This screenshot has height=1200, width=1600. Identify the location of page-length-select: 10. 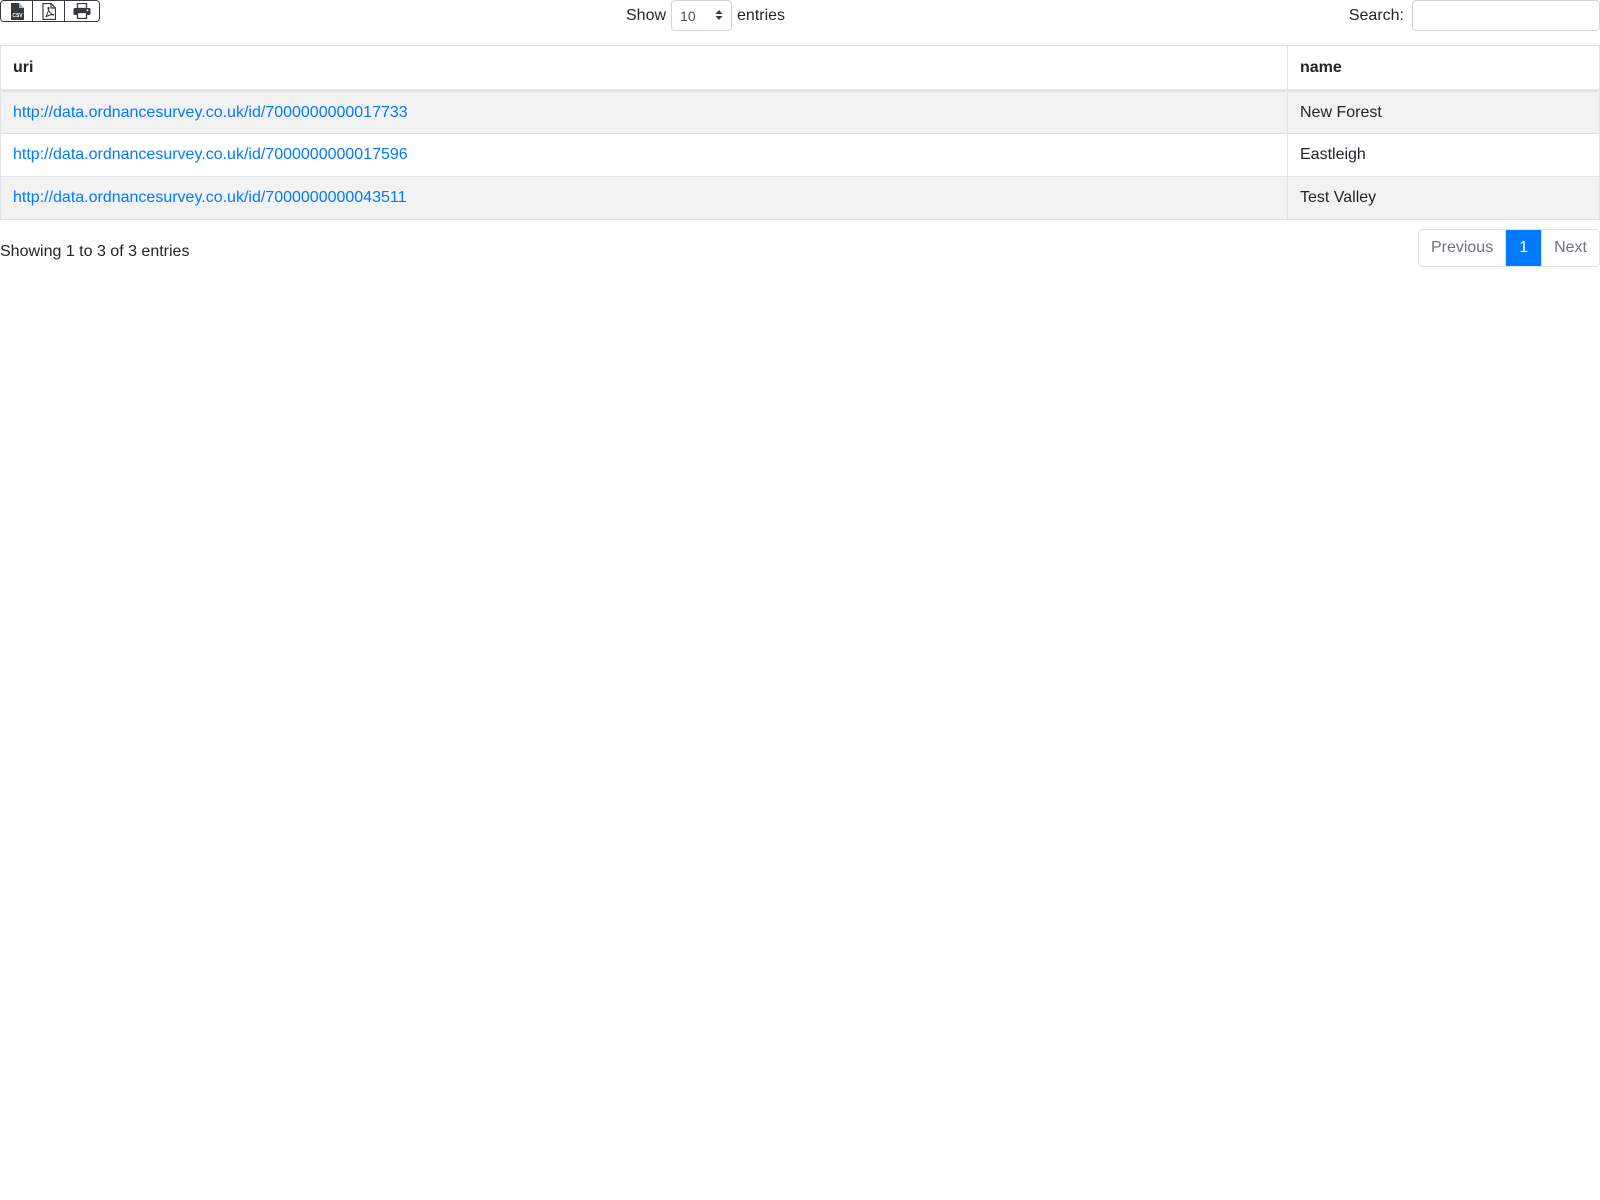
(702, 15).